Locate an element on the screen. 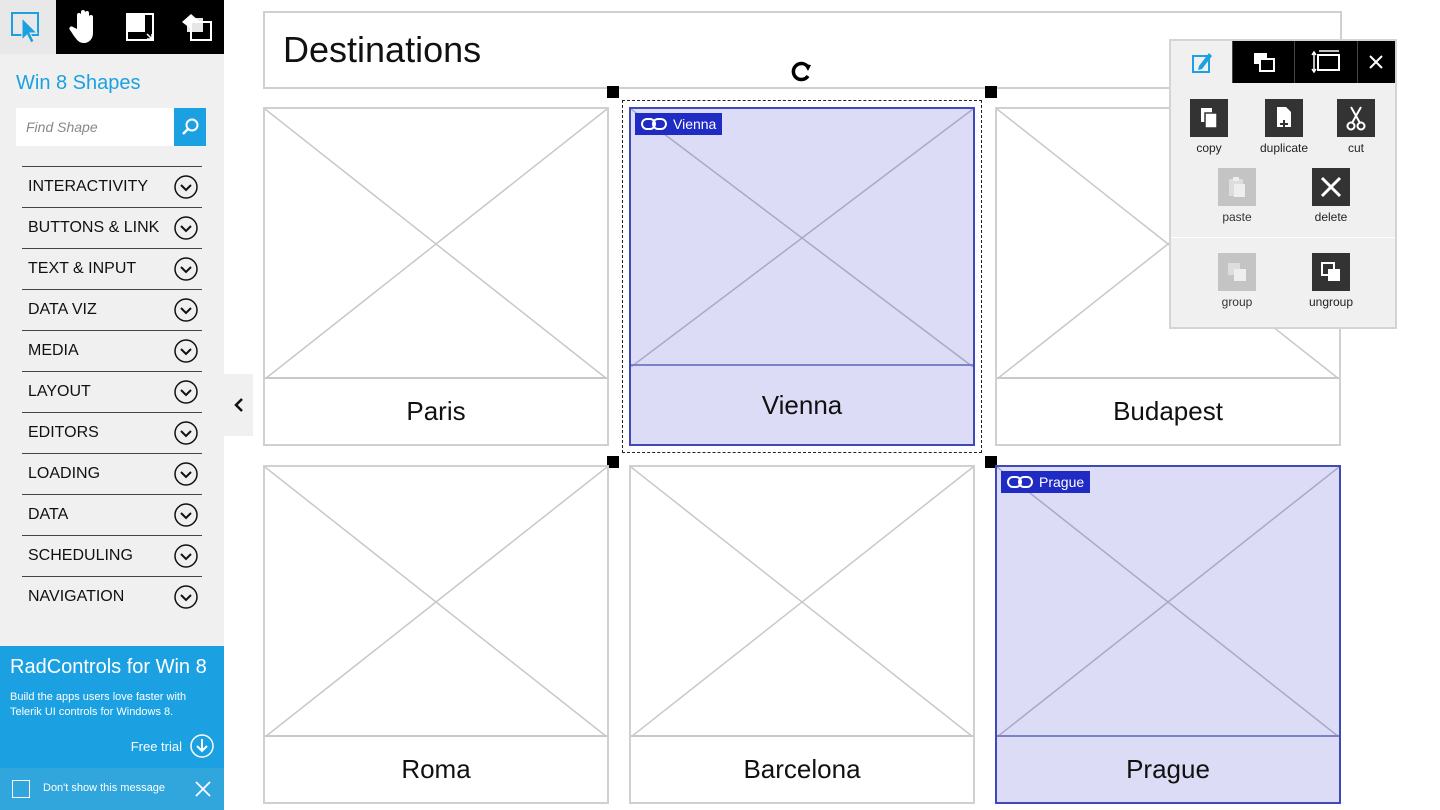 The width and height of the screenshot is (1440, 810). card-label: Prague is located at coordinates (1168, 768).